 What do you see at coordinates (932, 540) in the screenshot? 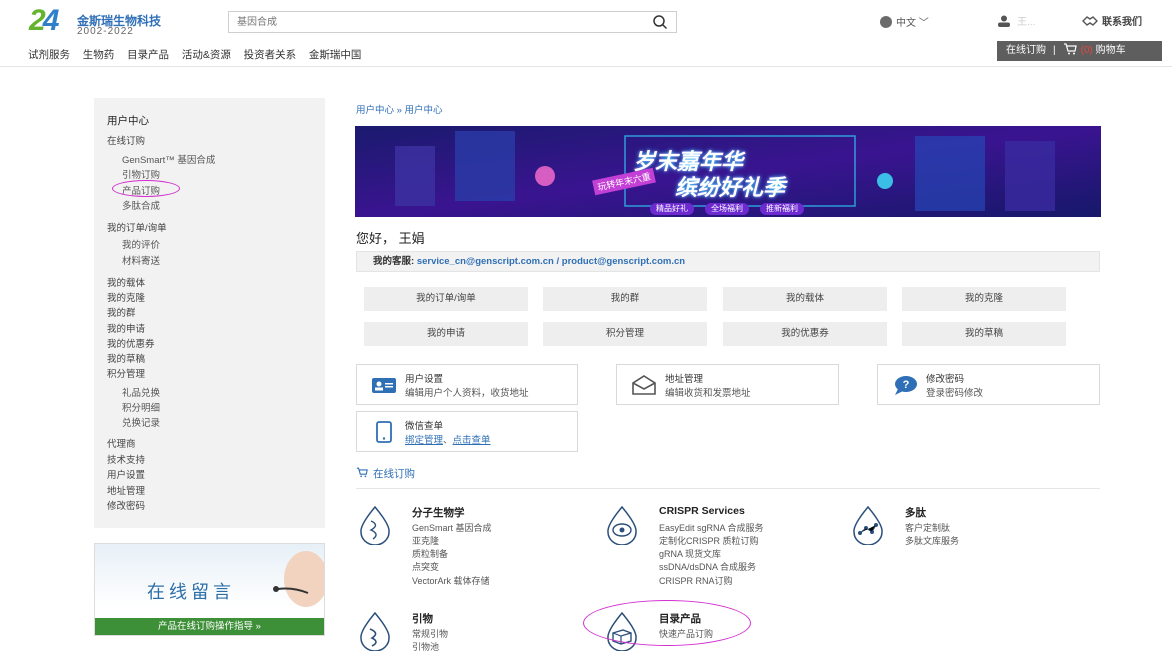
I see `category-item: 多肽文库服务` at bounding box center [932, 540].